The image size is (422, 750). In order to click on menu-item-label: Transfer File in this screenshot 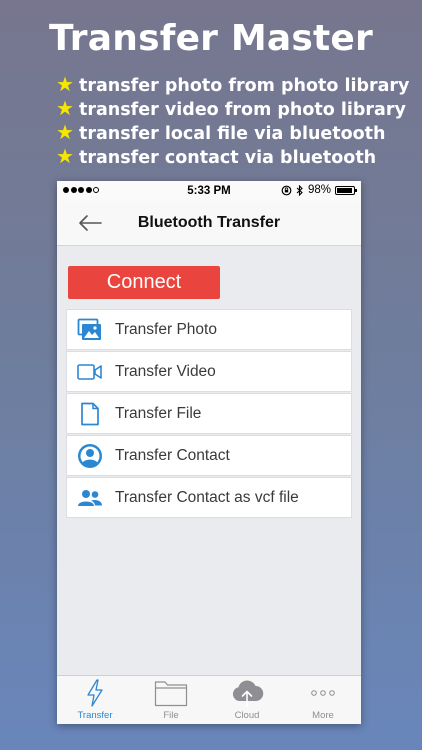, I will do `click(158, 413)`.